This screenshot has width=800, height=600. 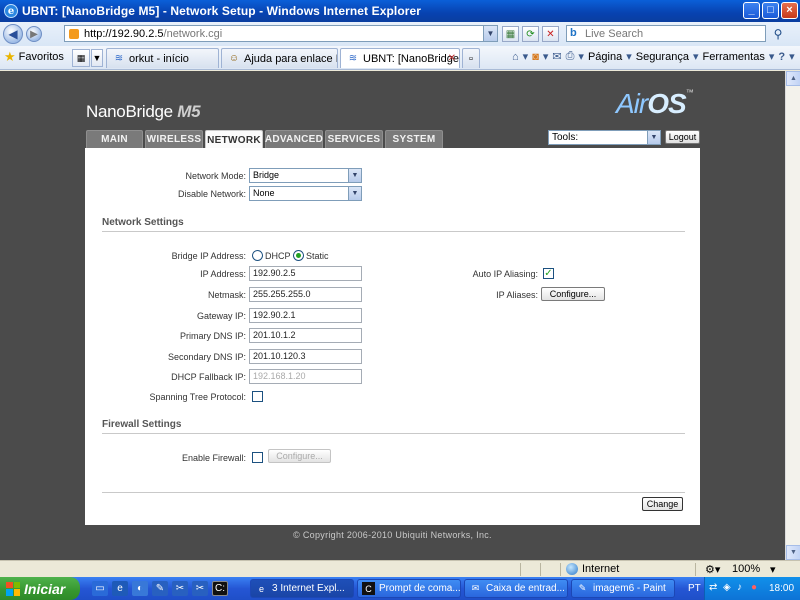 What do you see at coordinates (257, 457) in the screenshot?
I see `enable-firewall-checkbox` at bounding box center [257, 457].